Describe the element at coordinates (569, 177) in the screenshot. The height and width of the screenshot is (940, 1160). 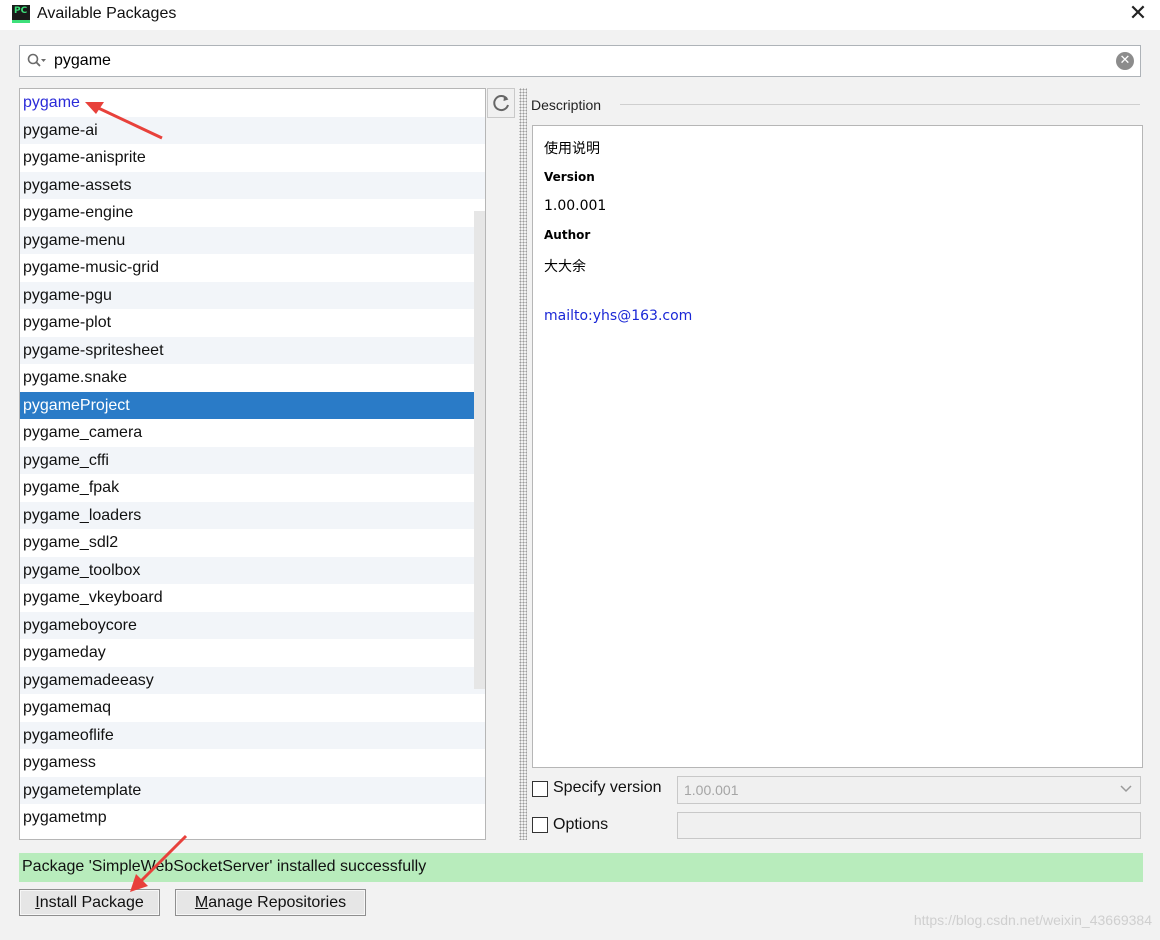
I see `version-label: Version` at that location.